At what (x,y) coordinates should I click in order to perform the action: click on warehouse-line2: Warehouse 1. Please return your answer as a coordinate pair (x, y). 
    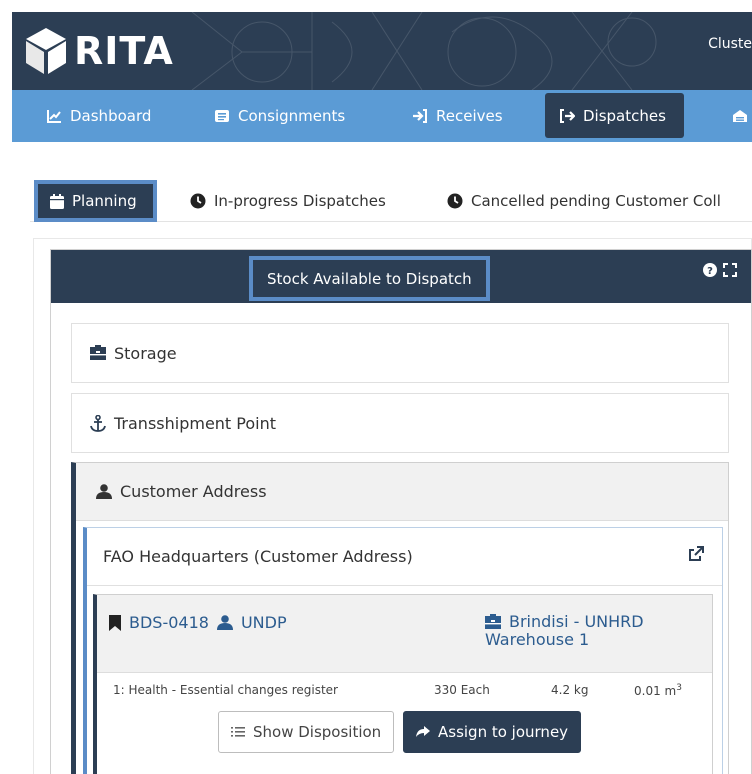
    Looking at the image, I should click on (537, 639).